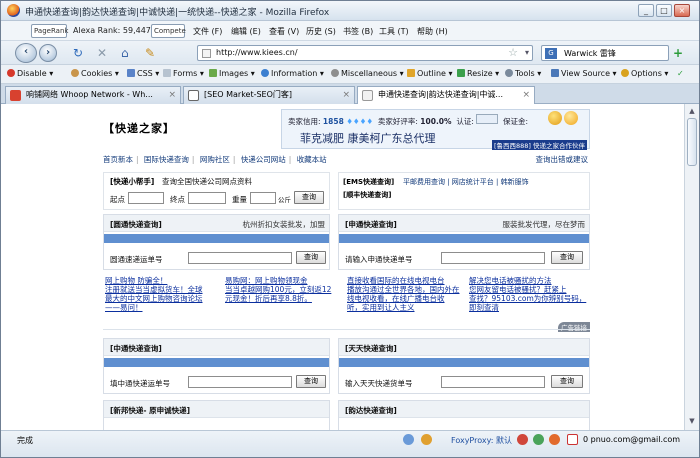 The height and width of the screenshot is (458, 700). I want to click on nav-courier-sites: 快递公司网站, so click(263, 159).